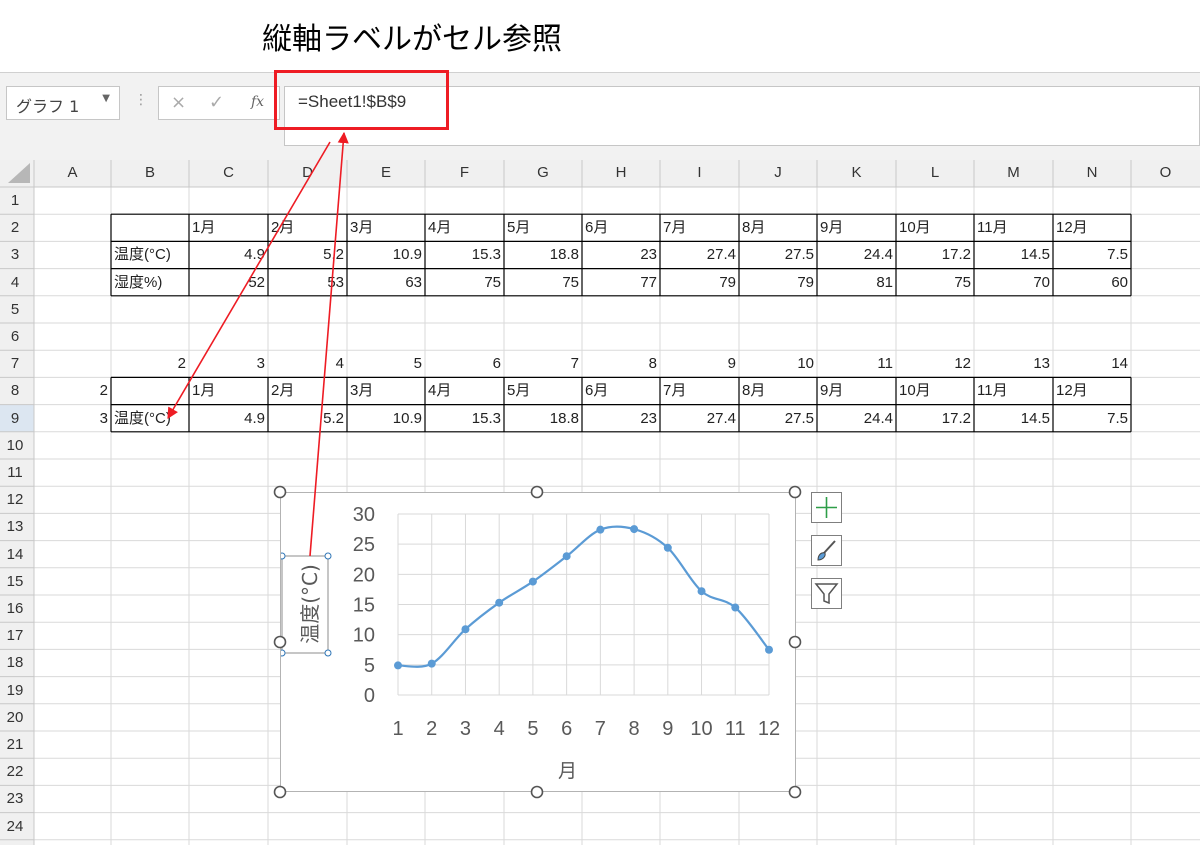  What do you see at coordinates (15, 336) in the screenshot?
I see `row-header-6: 6` at bounding box center [15, 336].